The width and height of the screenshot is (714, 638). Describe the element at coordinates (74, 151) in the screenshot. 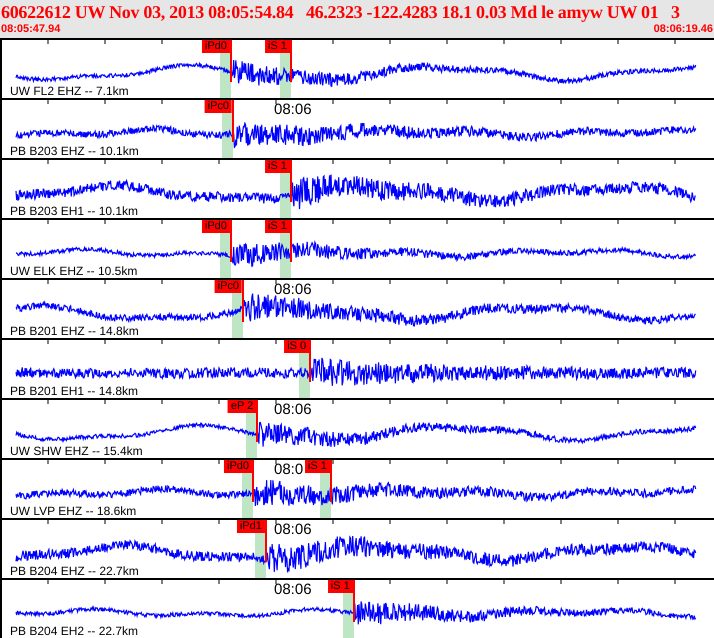

I see `channel-label: PB B203 EHZ -- 10.1km` at that location.